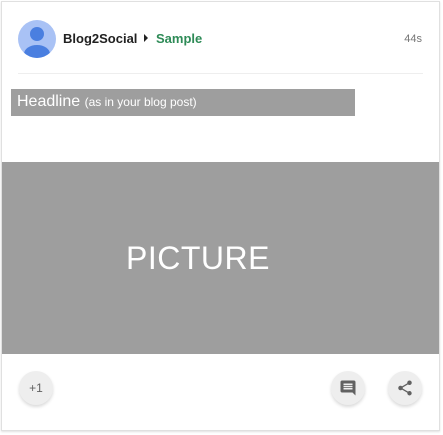 The height and width of the screenshot is (435, 443). Describe the element at coordinates (220, 73) in the screenshot. I see `header-divider` at that location.